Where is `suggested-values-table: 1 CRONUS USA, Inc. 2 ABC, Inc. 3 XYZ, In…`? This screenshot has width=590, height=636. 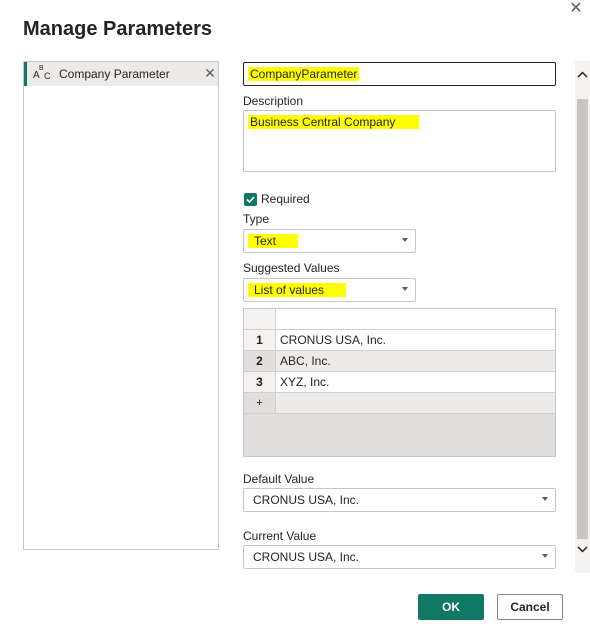
suggested-values-table: 1 CRONUS USA, Inc. 2 ABC, Inc. 3 XYZ, In… is located at coordinates (399, 382).